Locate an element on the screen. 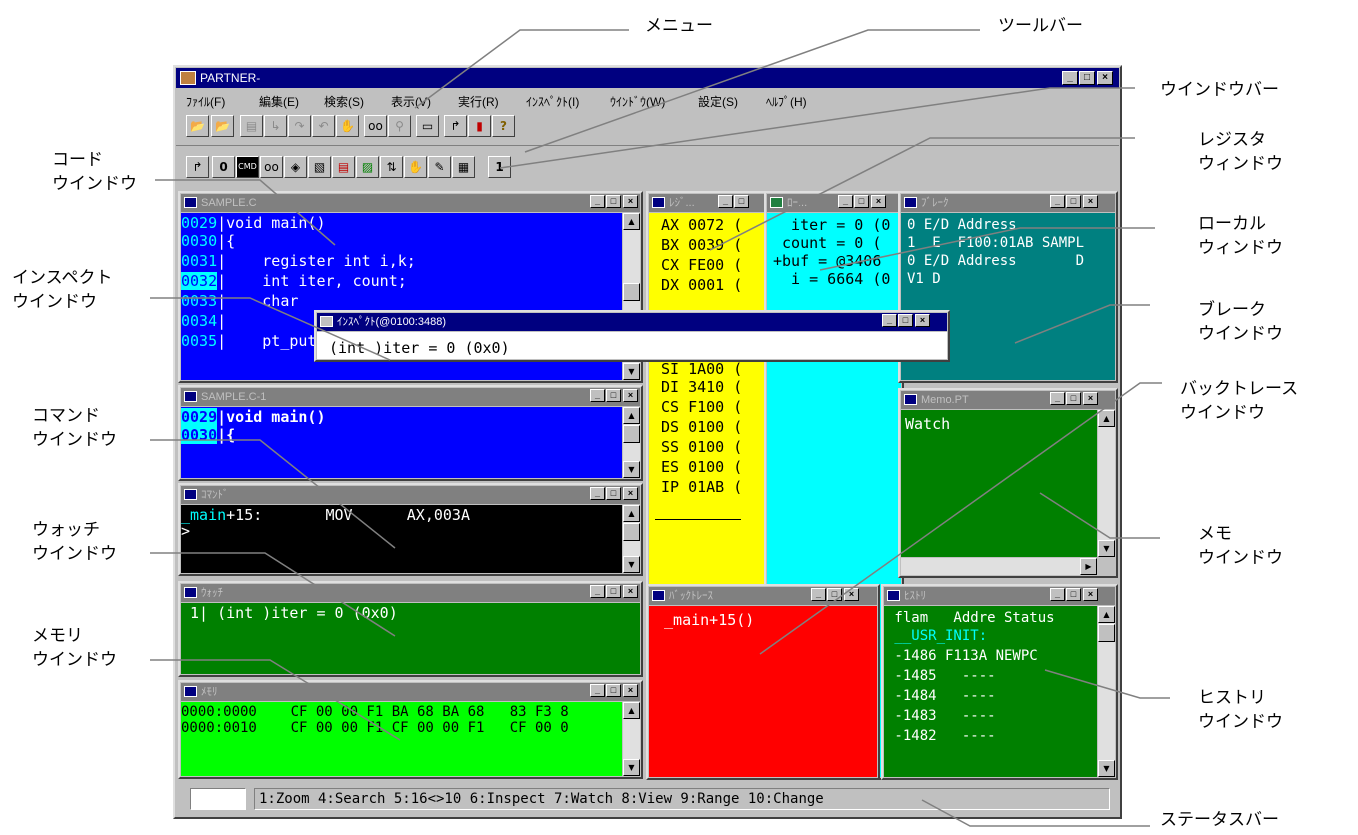  annotation-menu: メニュー is located at coordinates (679, 26).